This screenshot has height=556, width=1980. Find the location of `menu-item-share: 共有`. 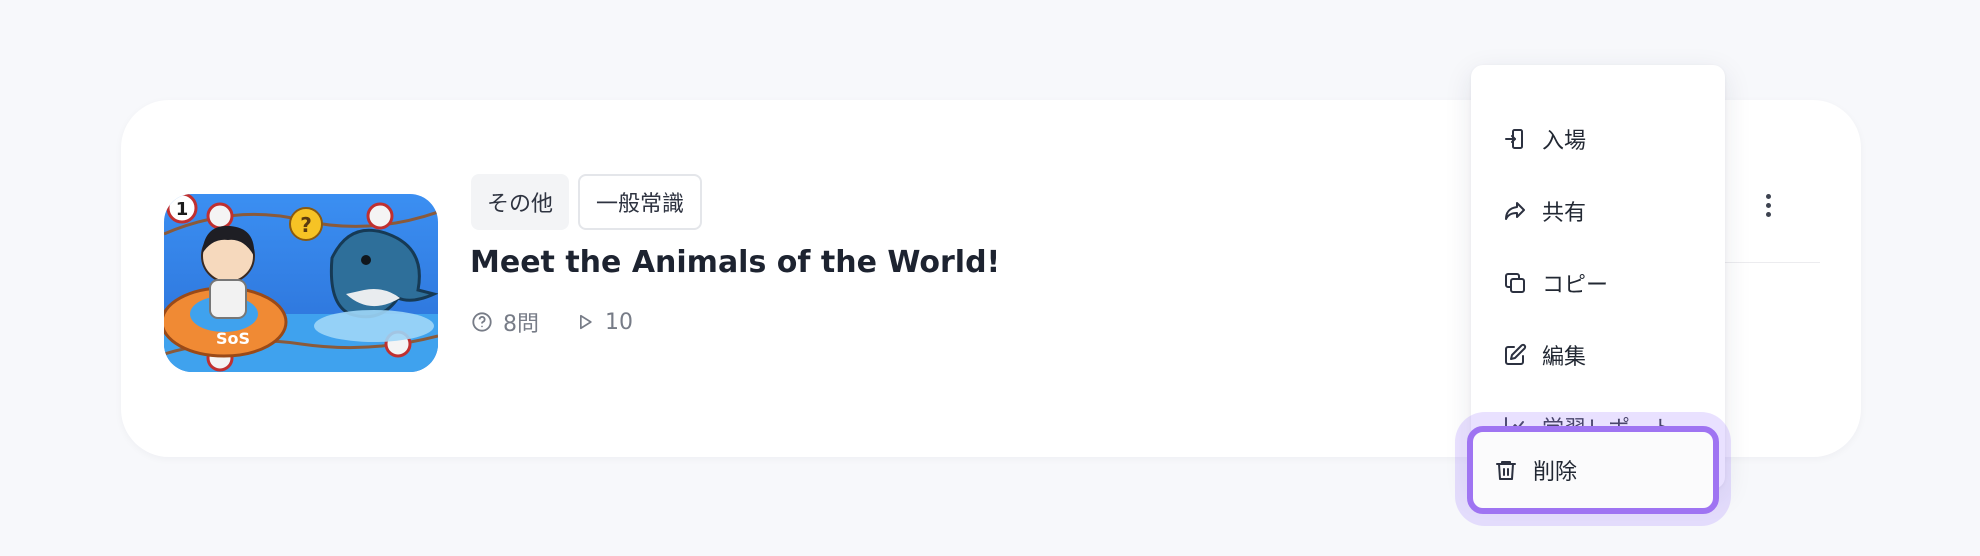

menu-item-share: 共有 is located at coordinates (1598, 211).